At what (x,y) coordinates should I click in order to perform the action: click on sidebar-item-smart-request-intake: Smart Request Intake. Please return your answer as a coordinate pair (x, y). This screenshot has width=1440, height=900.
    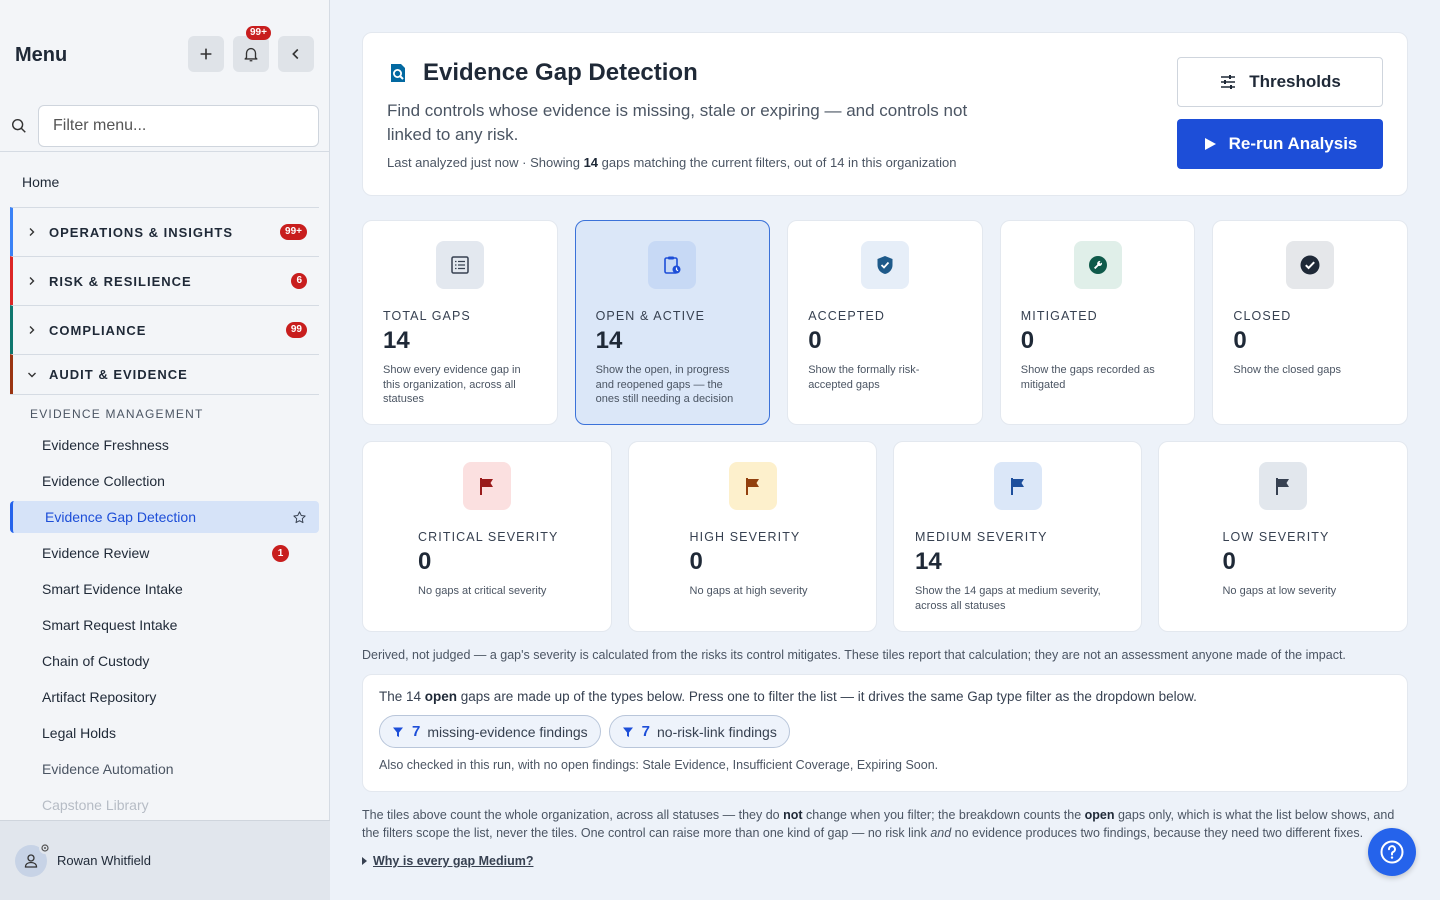
    Looking at the image, I should click on (159, 625).